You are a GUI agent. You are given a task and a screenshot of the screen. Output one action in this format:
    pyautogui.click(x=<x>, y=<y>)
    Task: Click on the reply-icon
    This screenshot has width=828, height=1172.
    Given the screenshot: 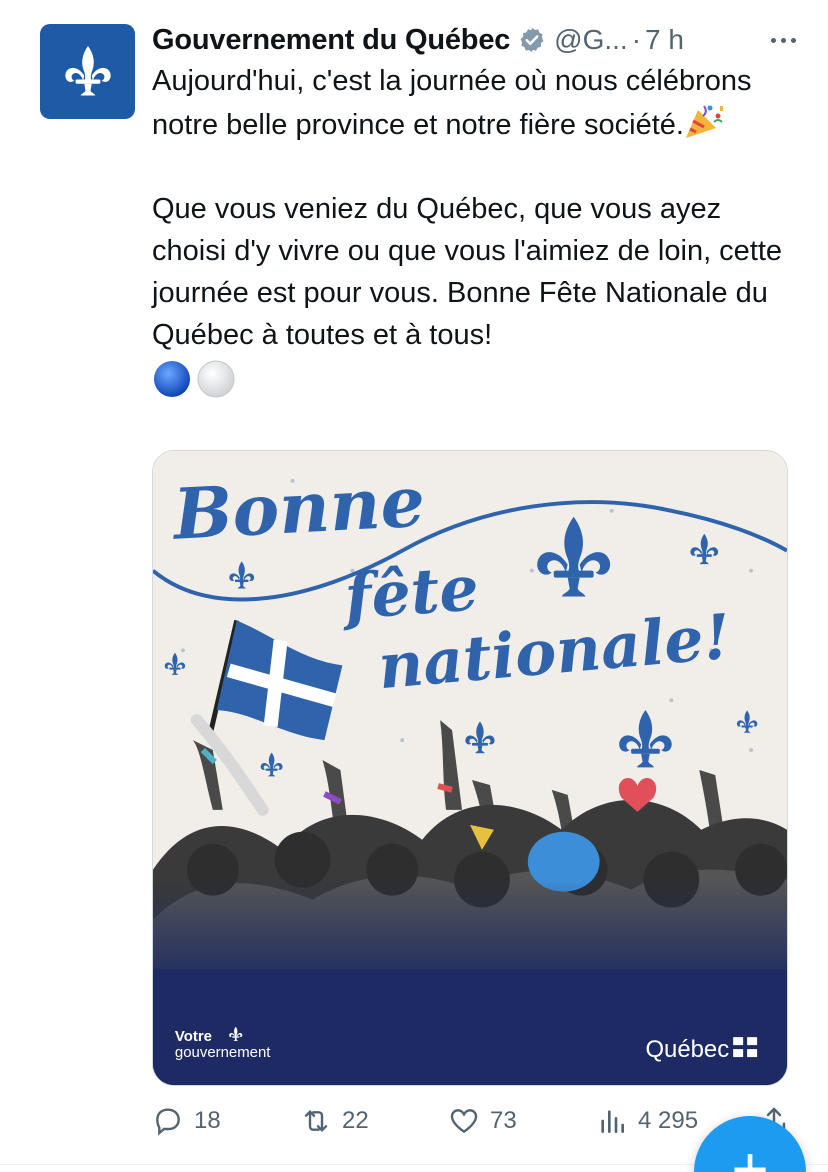 What is the action you would take?
    pyautogui.click(x=168, y=1122)
    